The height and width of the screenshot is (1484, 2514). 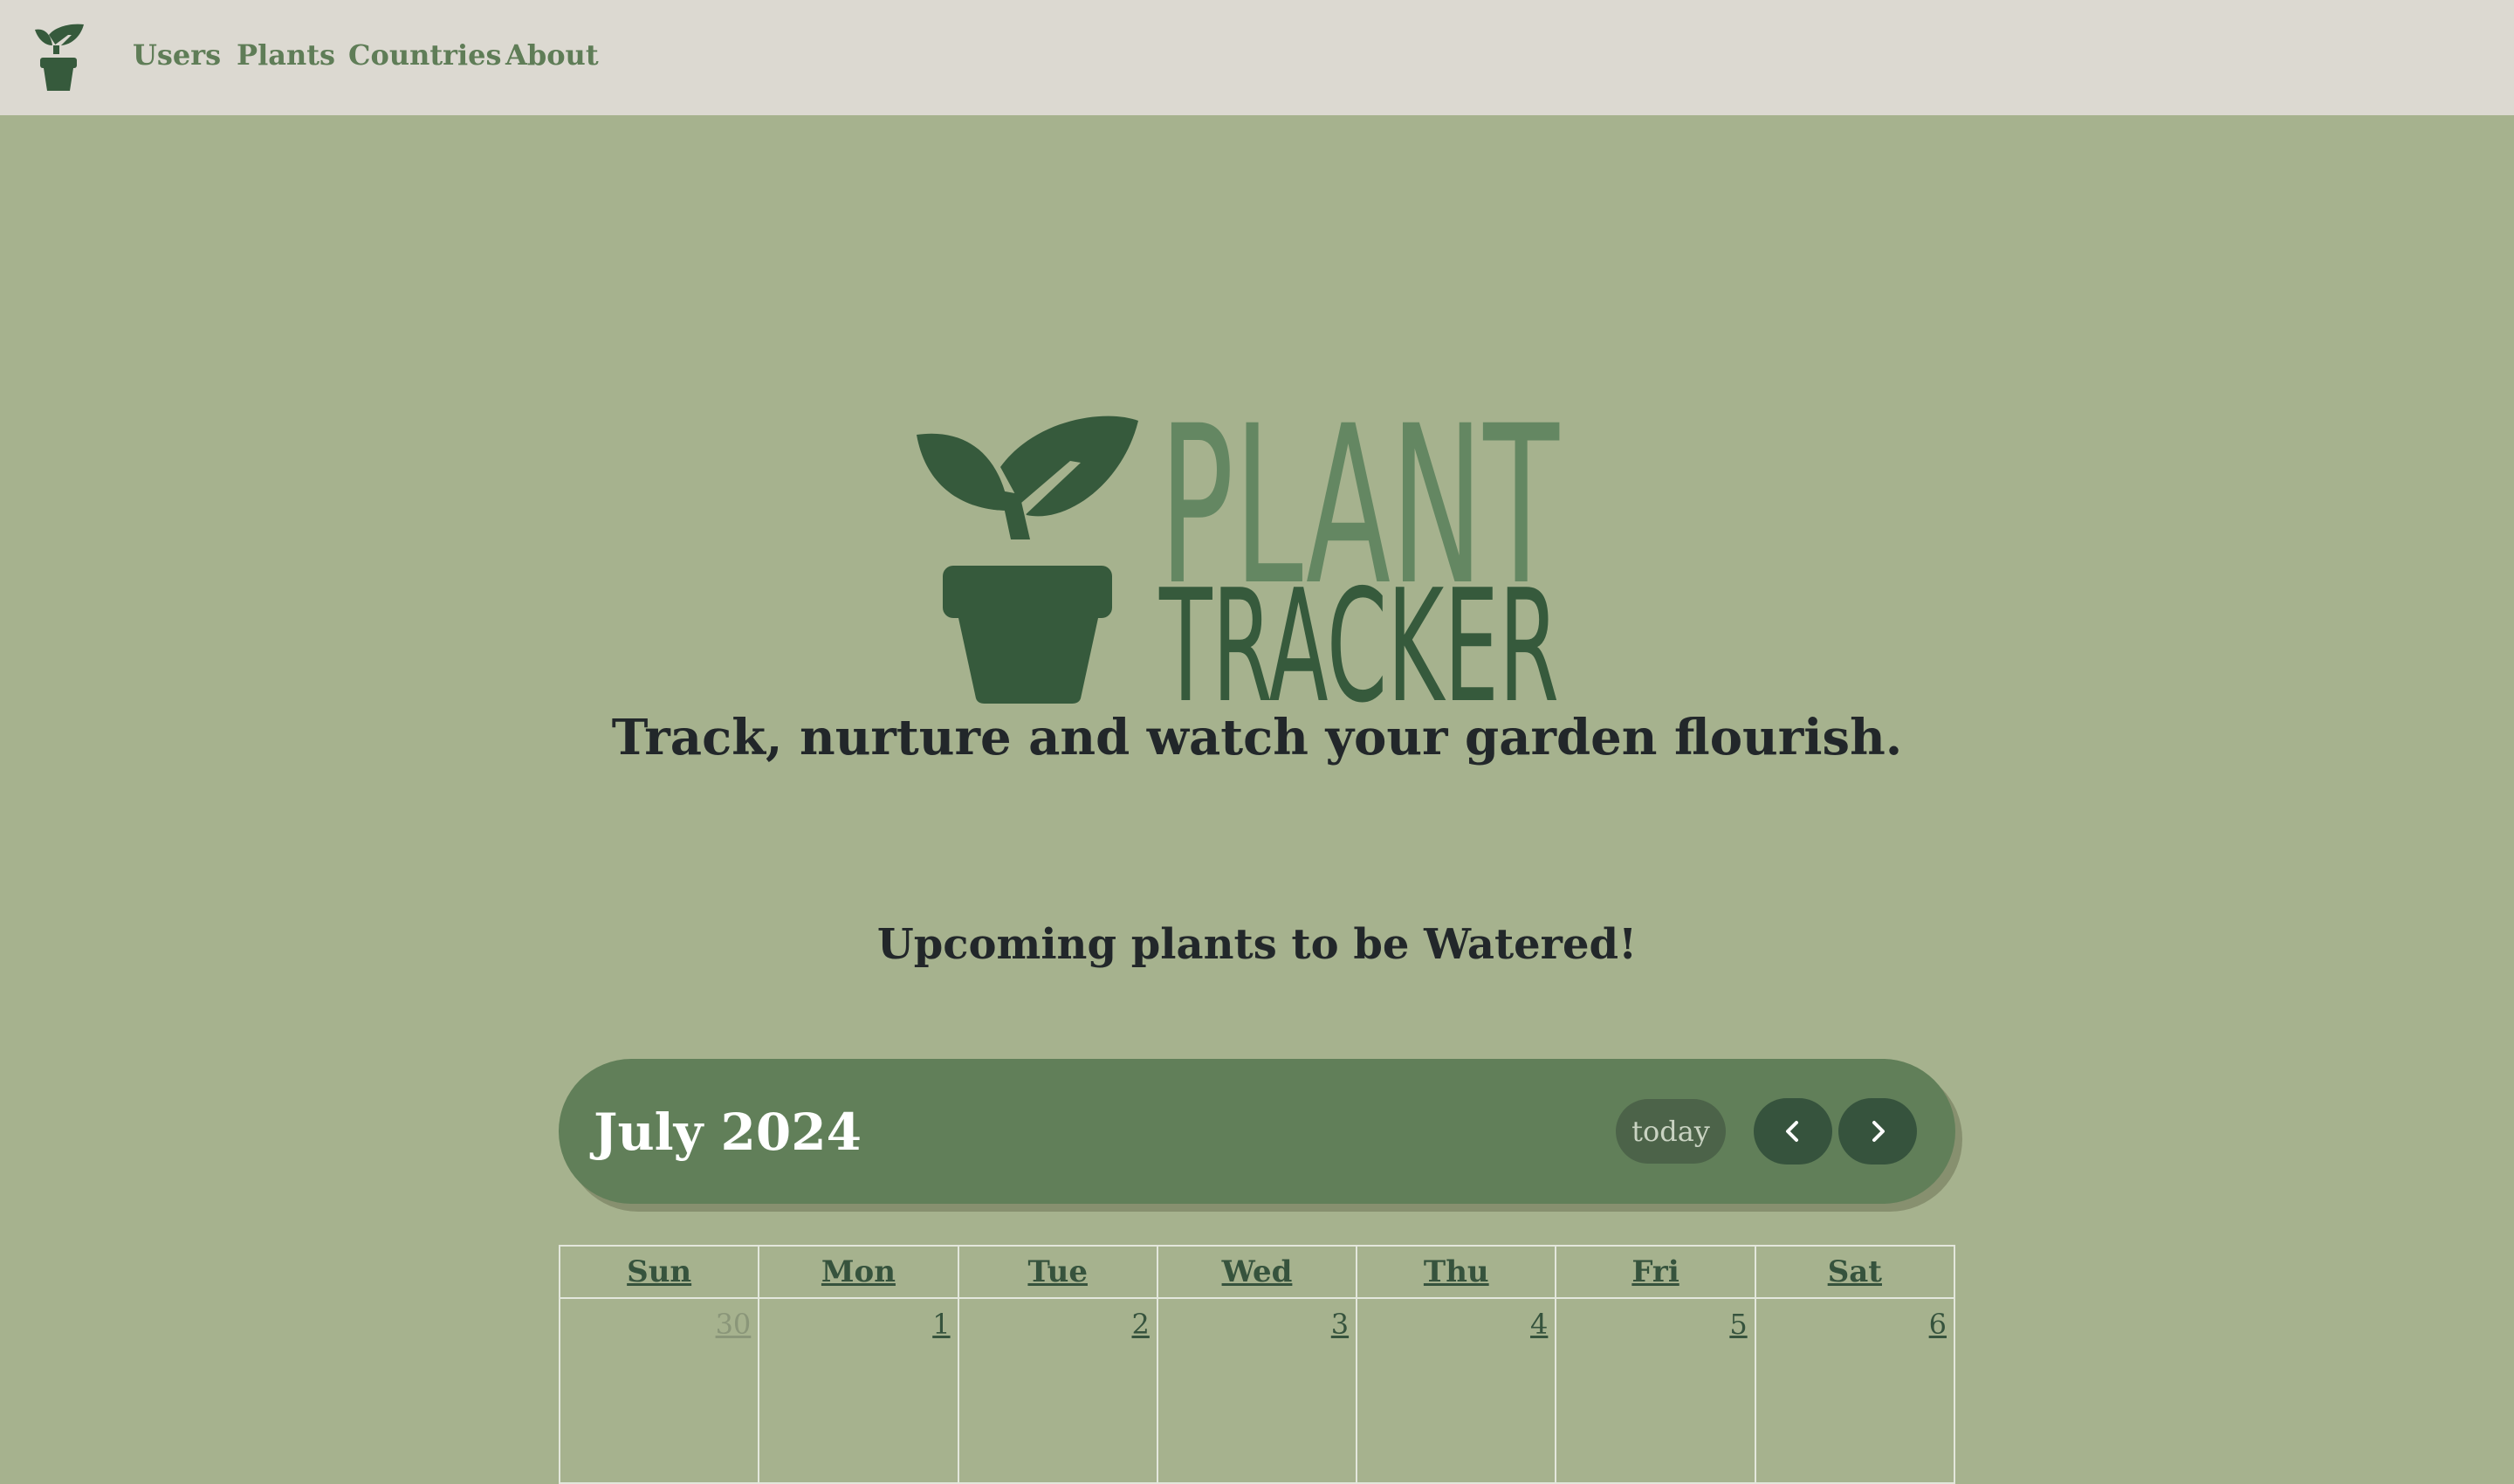 What do you see at coordinates (1539, 1325) in the screenshot?
I see `day-number: 4` at bounding box center [1539, 1325].